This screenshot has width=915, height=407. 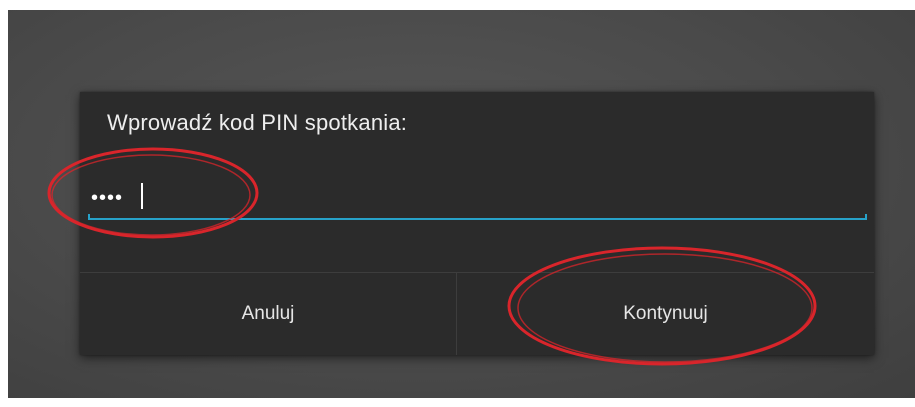 I want to click on cancel-button-label: Anuluj, so click(x=268, y=313).